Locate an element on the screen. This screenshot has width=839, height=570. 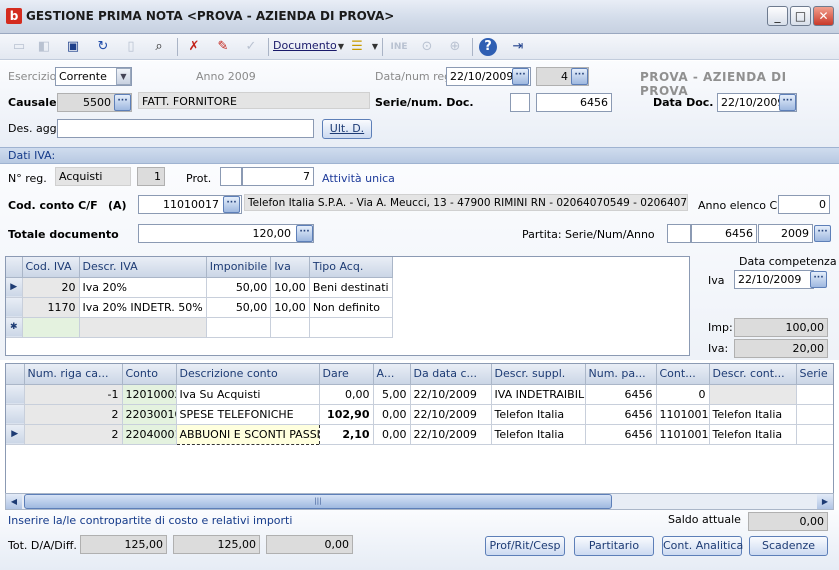
partita-serie-field is located at coordinates (679, 233).